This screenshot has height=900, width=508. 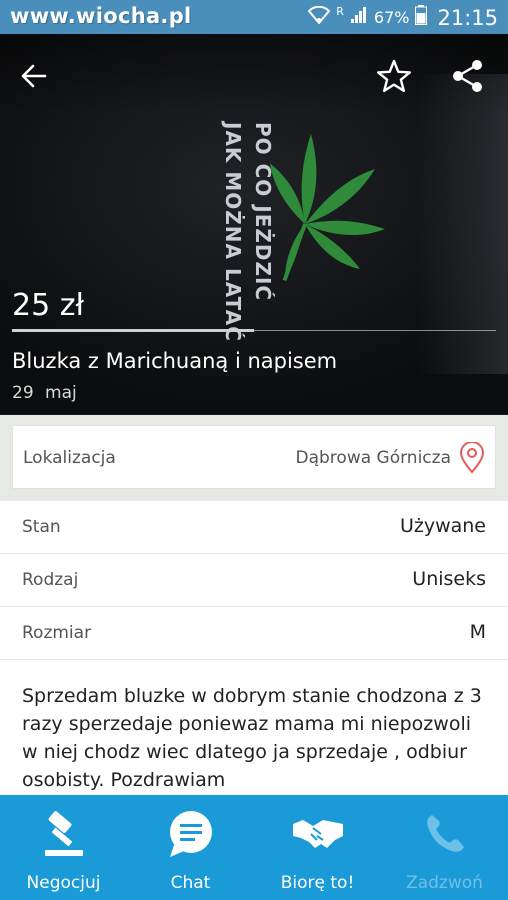 What do you see at coordinates (64, 834) in the screenshot?
I see `gavel-icon` at bounding box center [64, 834].